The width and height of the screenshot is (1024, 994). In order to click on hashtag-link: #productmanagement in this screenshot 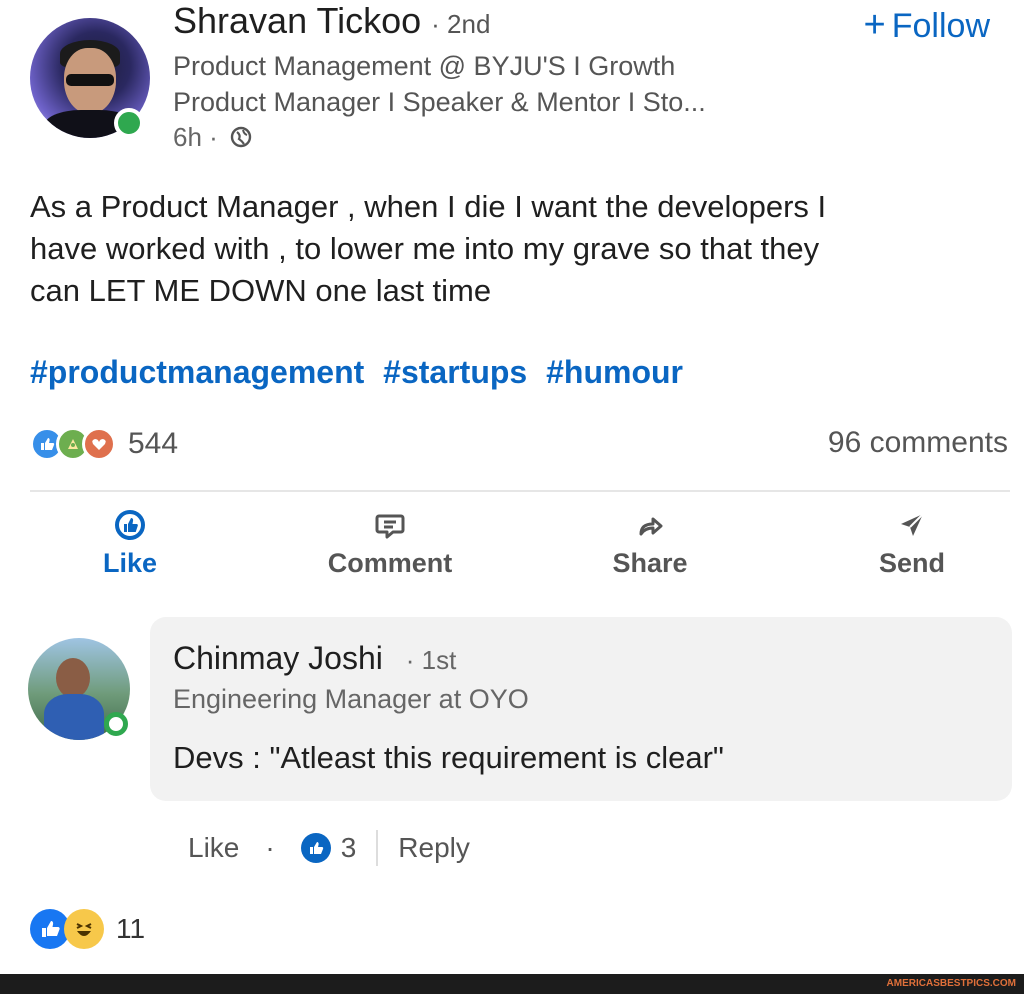, I will do `click(197, 372)`.